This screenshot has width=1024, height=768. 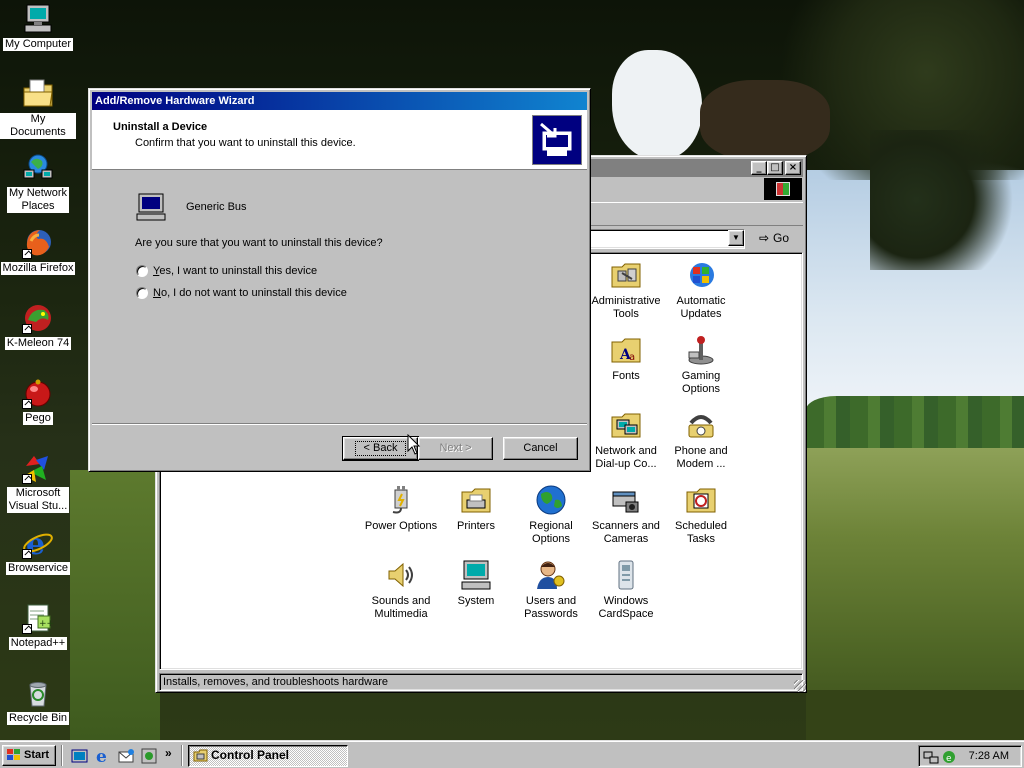 I want to click on quicklaunch-channels, so click(x=149, y=756).